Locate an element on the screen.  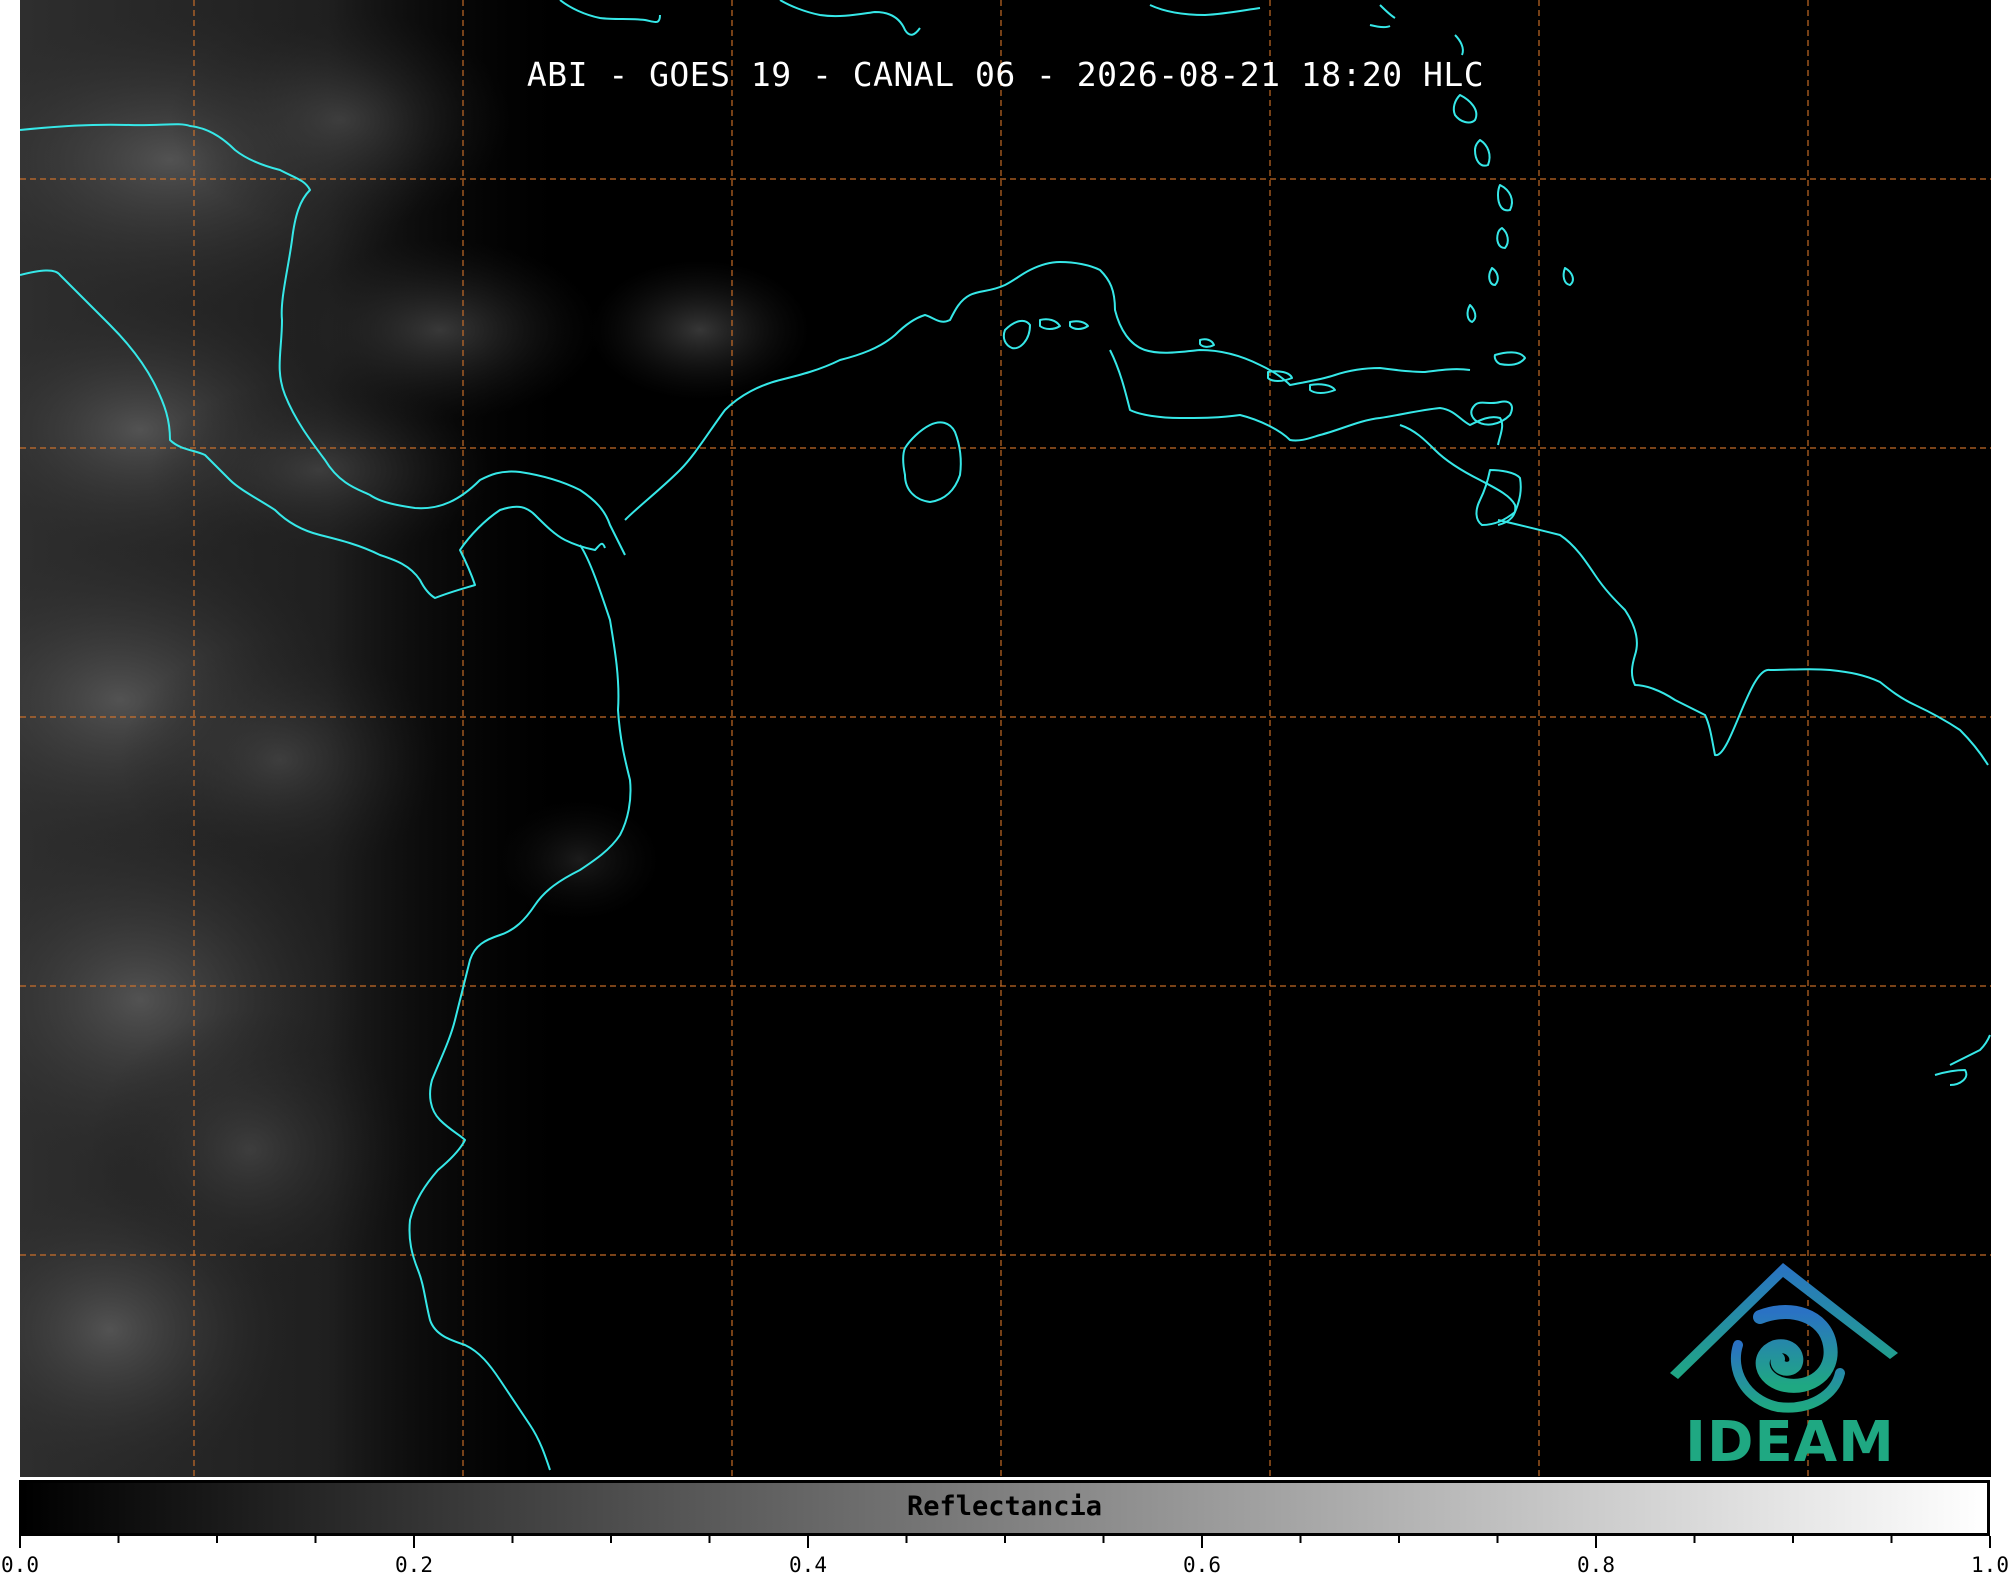
ideam-logo-text: IDEAM is located at coordinates (1790, 1442).